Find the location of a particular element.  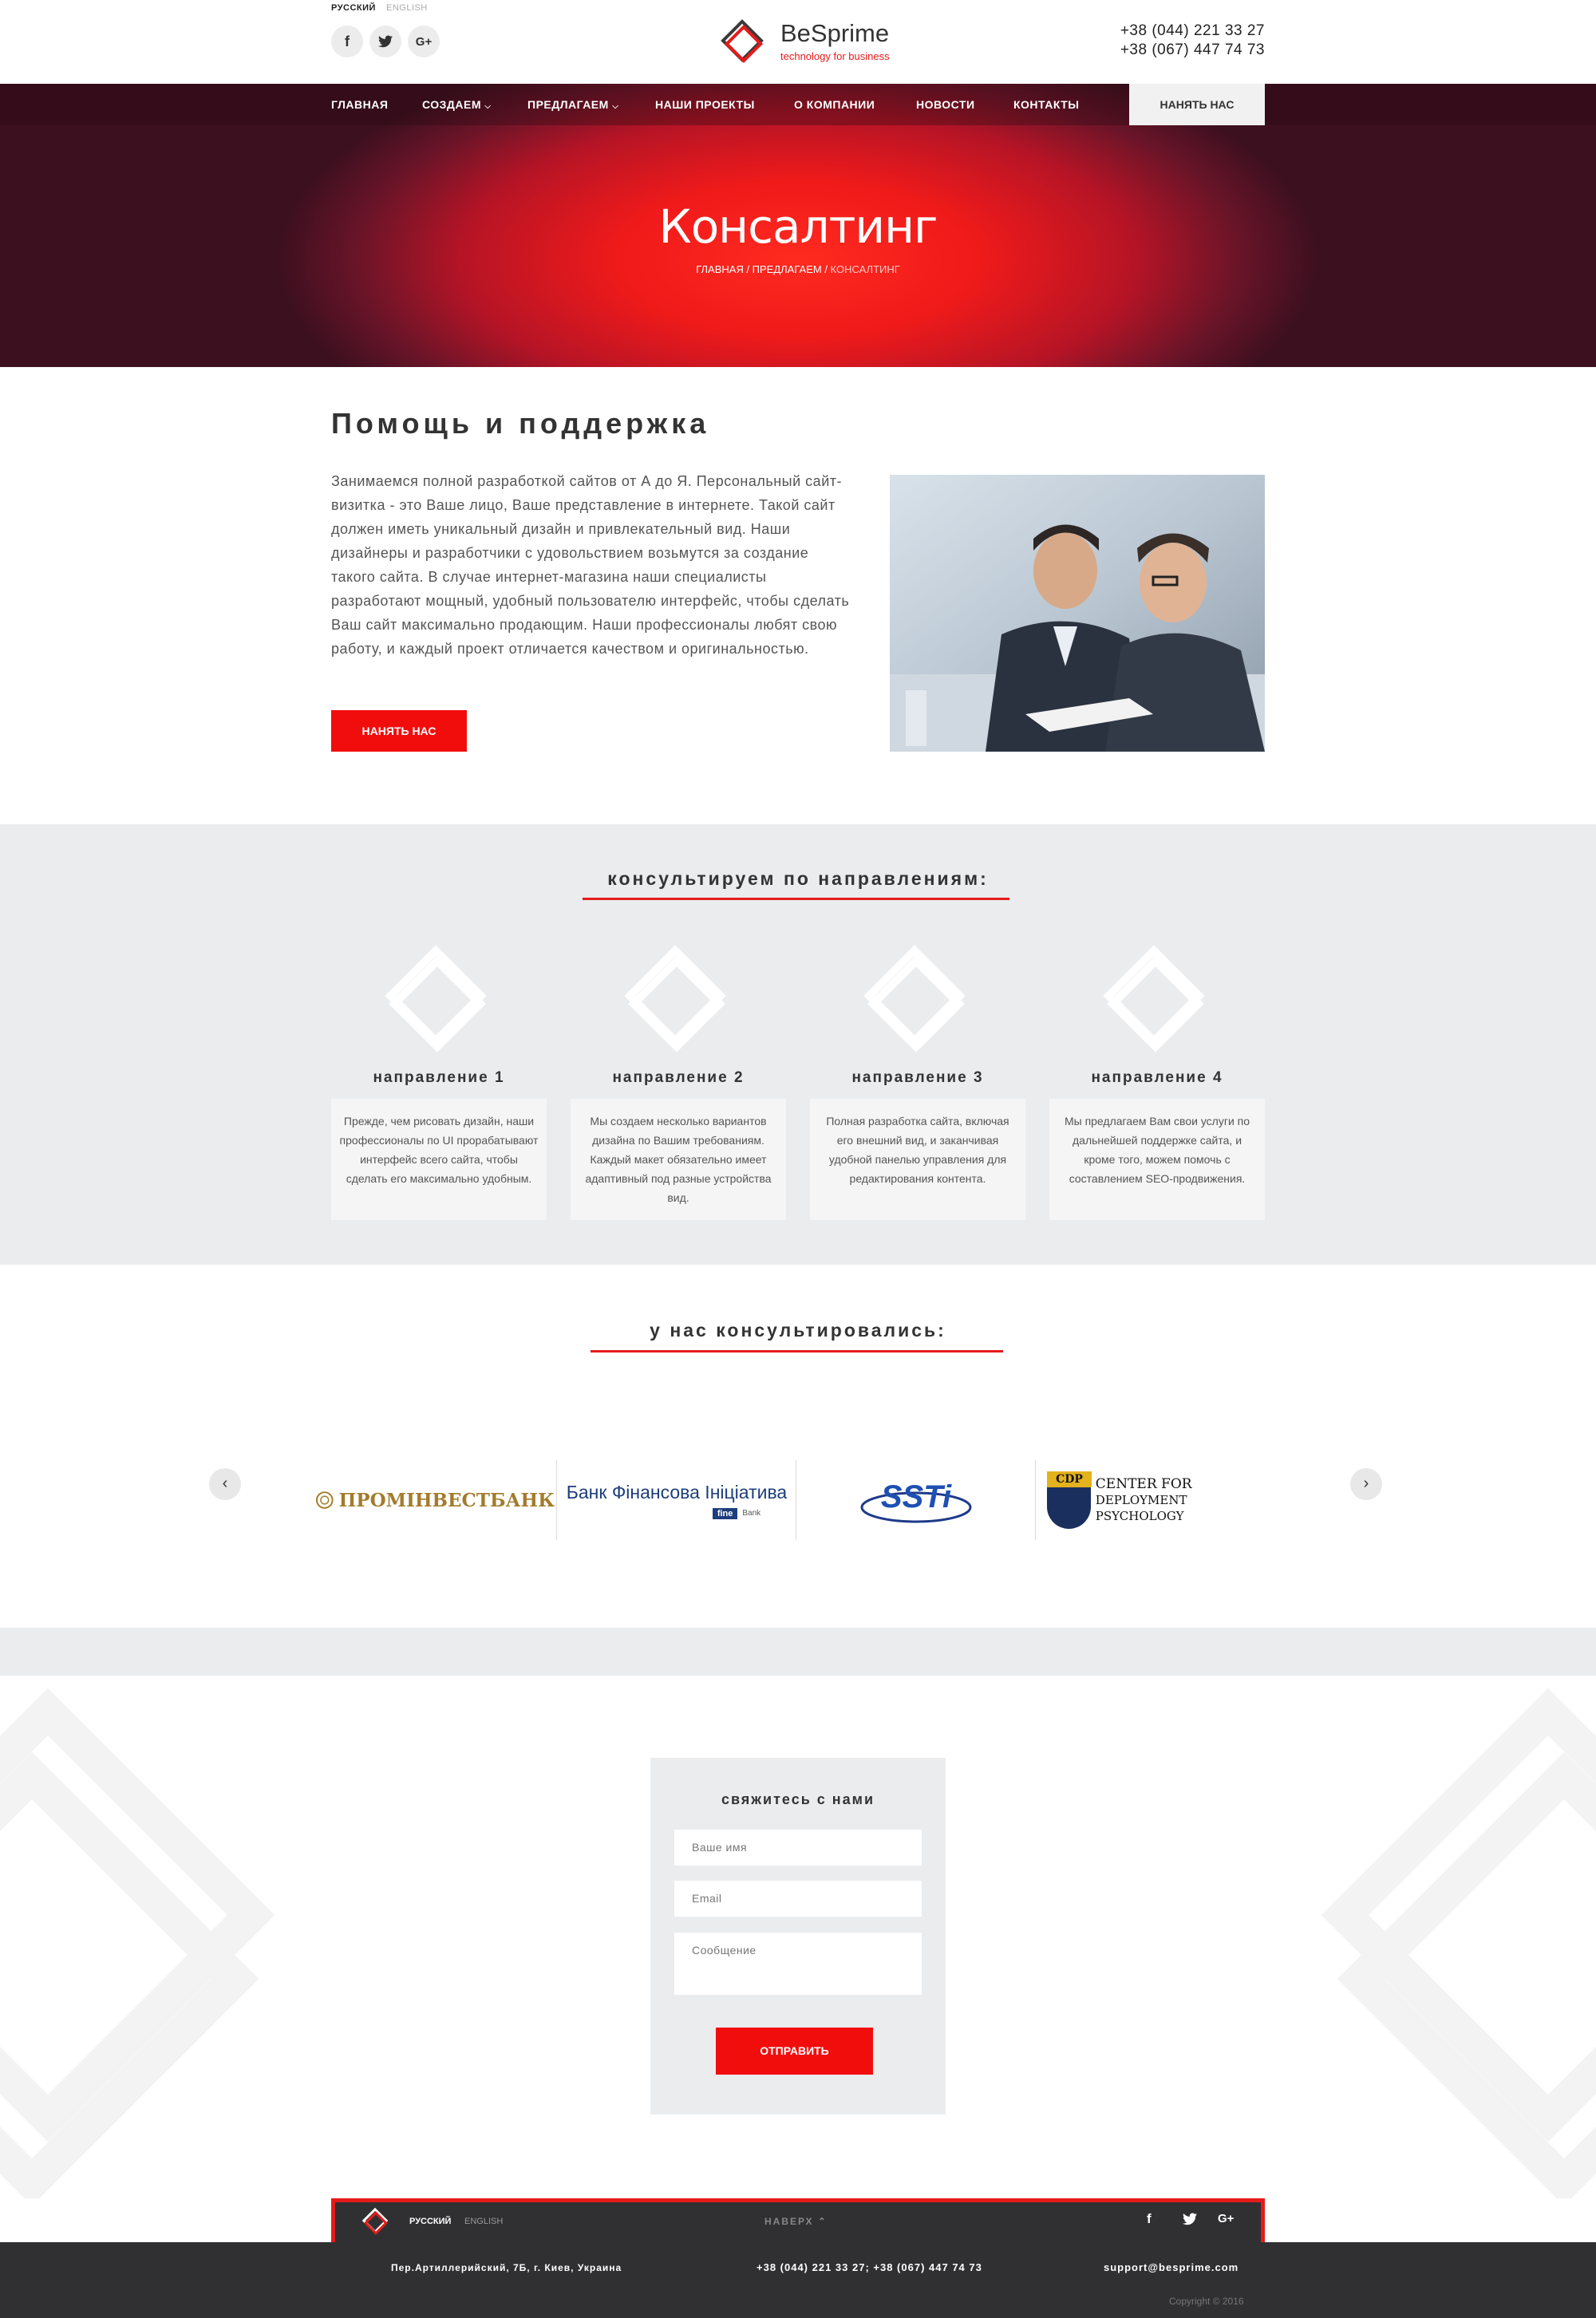

partner-logo-prominvestbank: ПРОМІНВЕСТБАНК is located at coordinates (435, 1500).